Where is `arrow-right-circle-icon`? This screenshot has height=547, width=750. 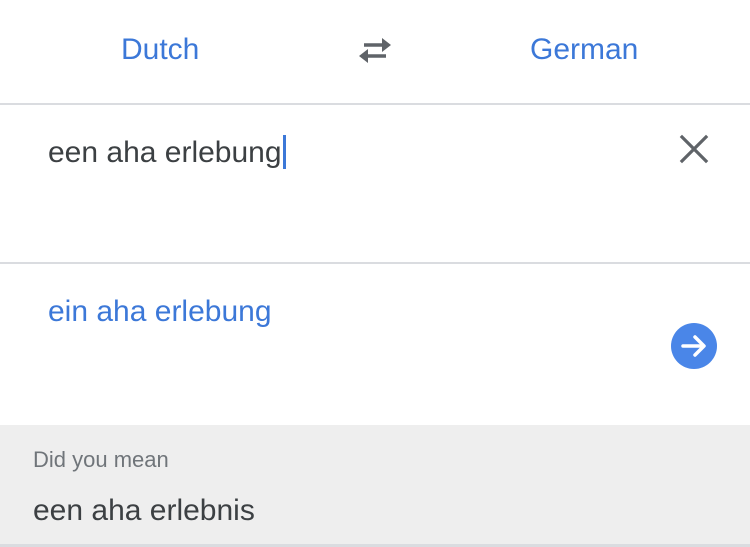
arrow-right-circle-icon is located at coordinates (693, 346).